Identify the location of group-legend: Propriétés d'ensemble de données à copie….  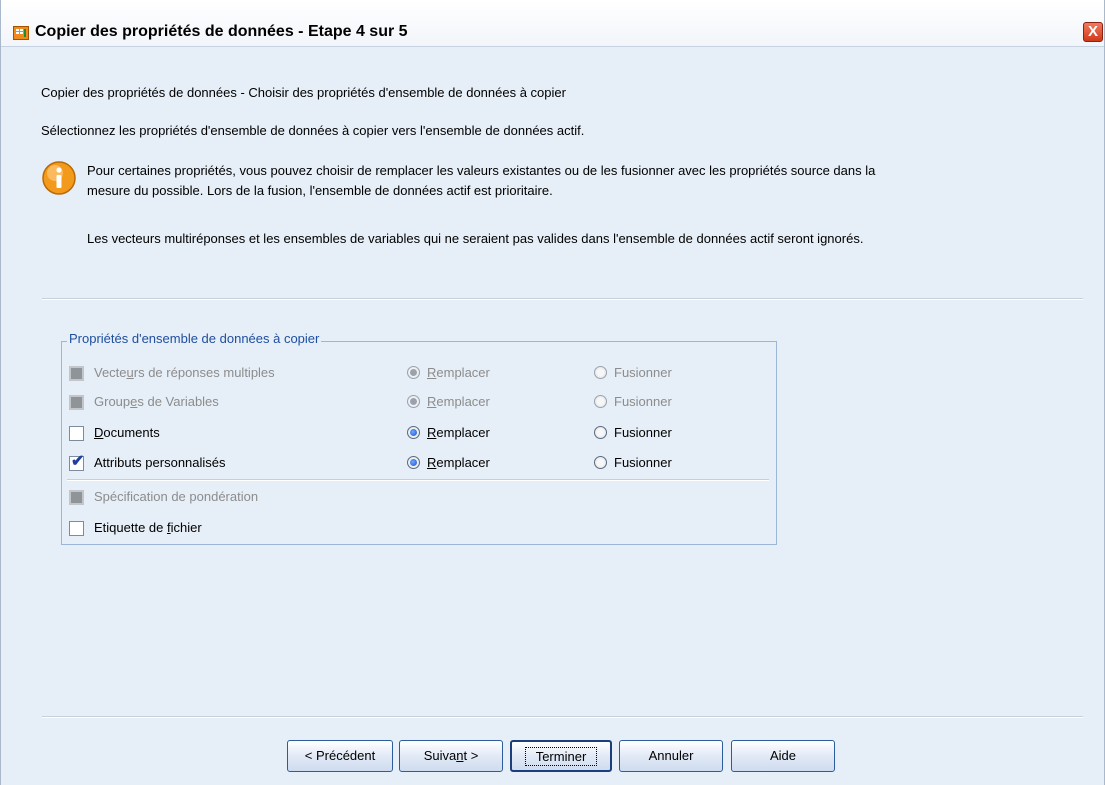
(194, 338).